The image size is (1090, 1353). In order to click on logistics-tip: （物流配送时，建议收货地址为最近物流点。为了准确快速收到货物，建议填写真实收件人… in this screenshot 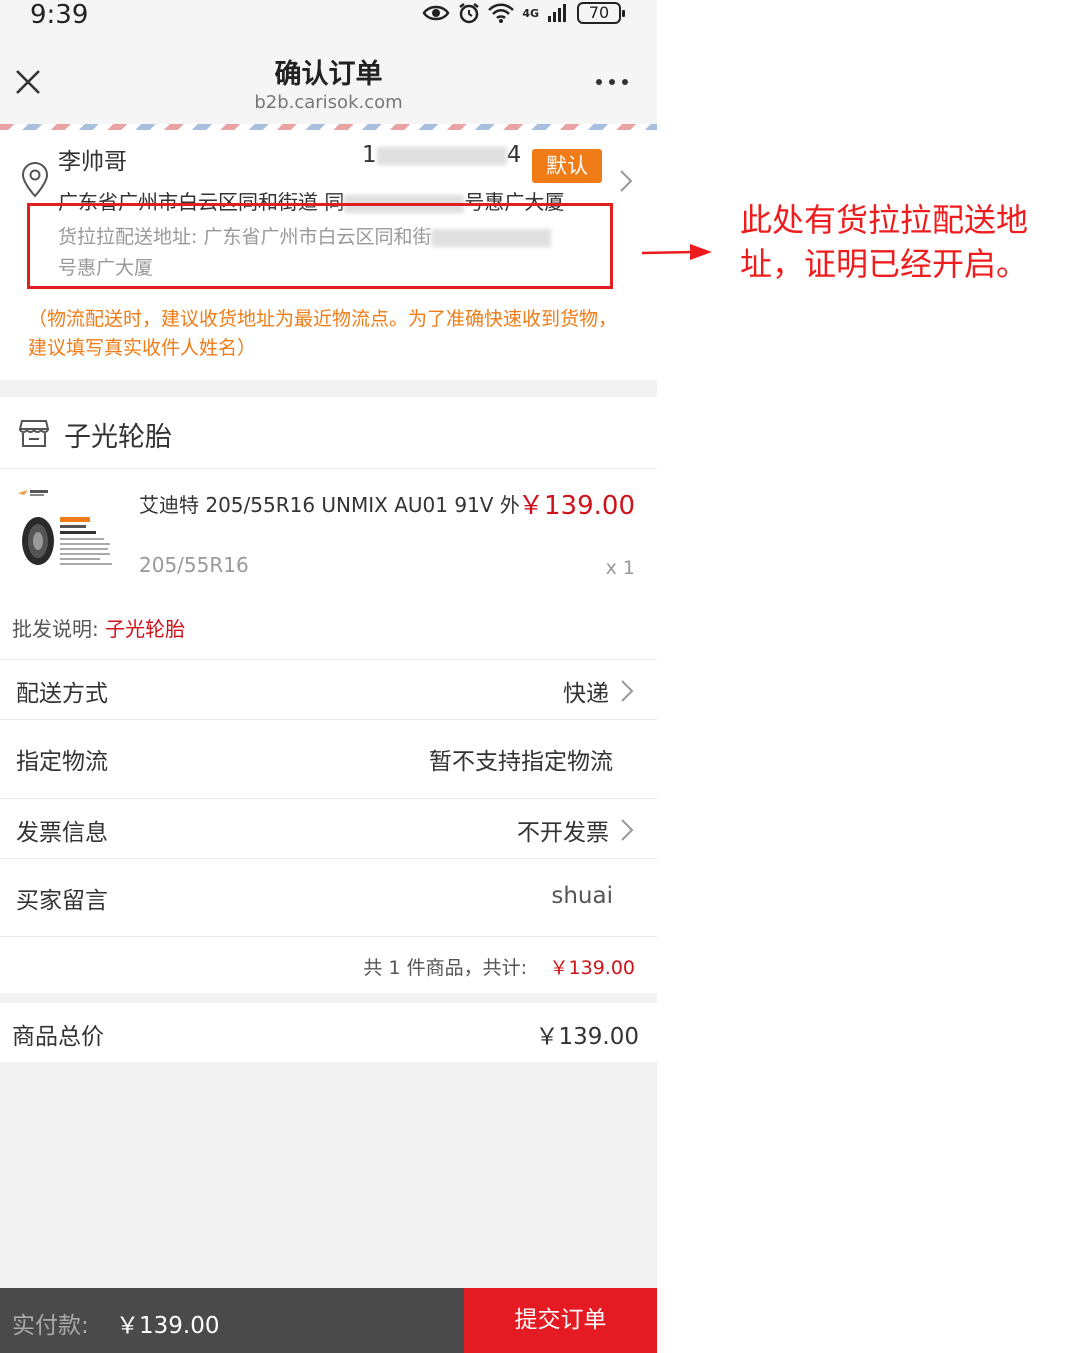, I will do `click(323, 333)`.